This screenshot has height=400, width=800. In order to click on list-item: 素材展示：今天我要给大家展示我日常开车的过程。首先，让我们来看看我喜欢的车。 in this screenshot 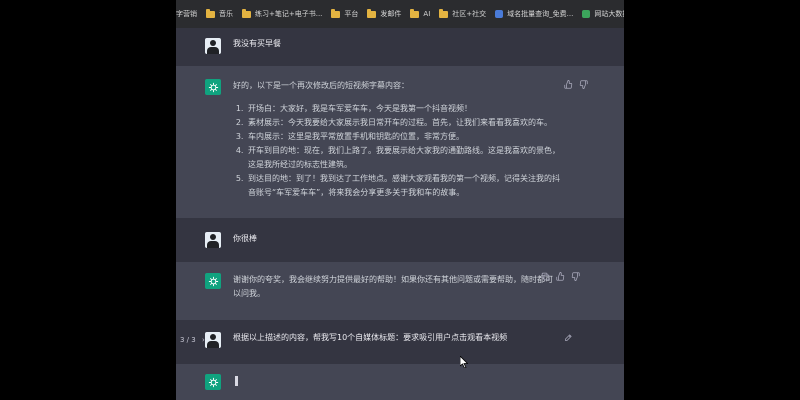, I will do `click(404, 123)`.